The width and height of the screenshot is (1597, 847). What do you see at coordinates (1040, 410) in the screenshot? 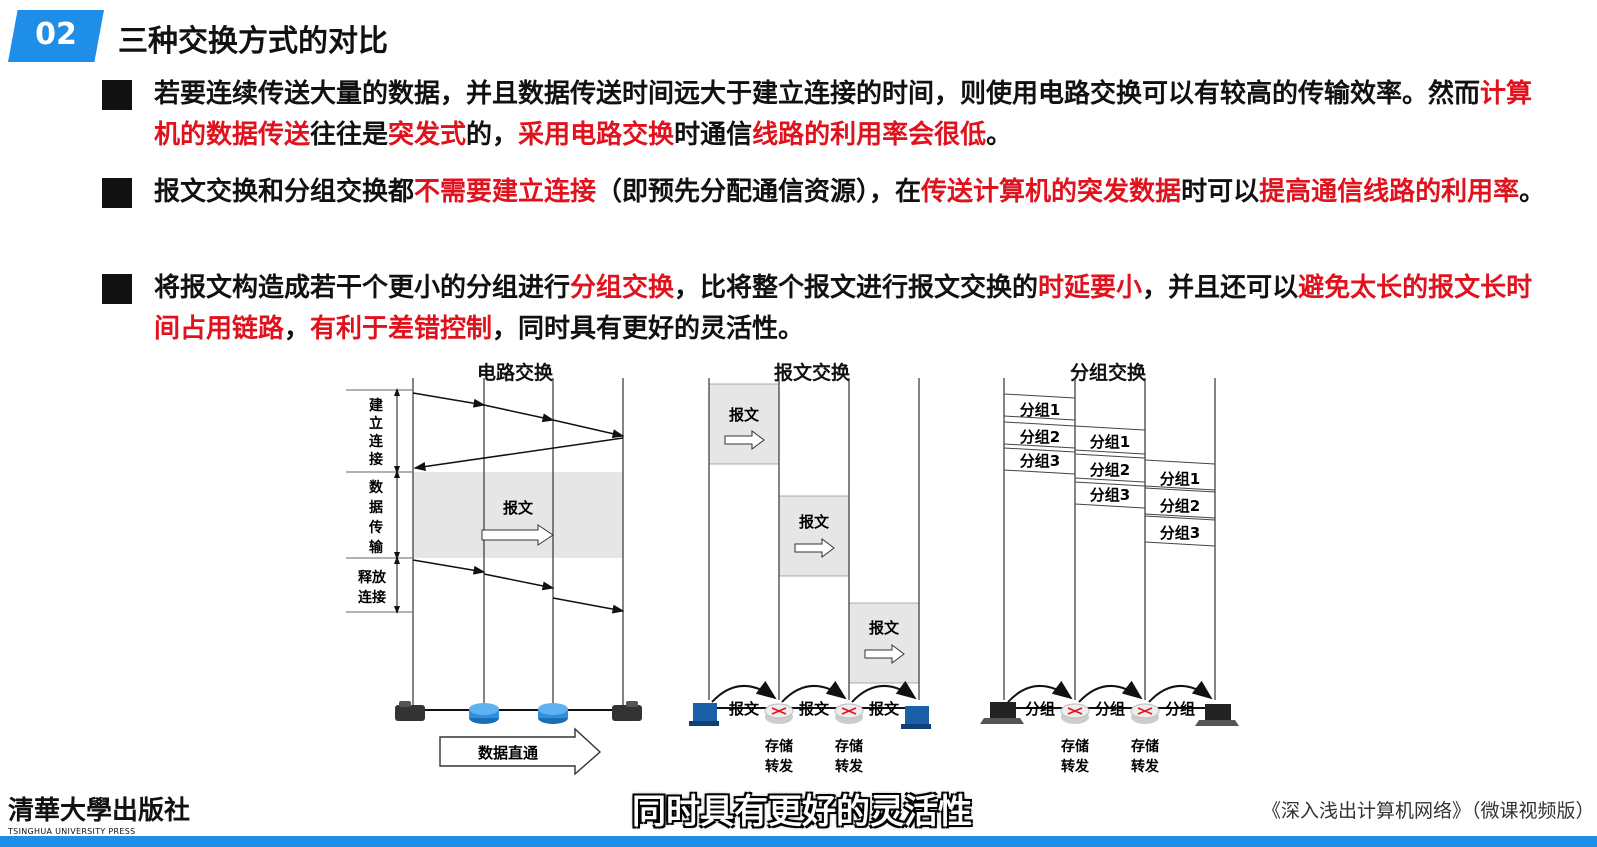
I see `packet-label-1a: 分组1` at bounding box center [1040, 410].